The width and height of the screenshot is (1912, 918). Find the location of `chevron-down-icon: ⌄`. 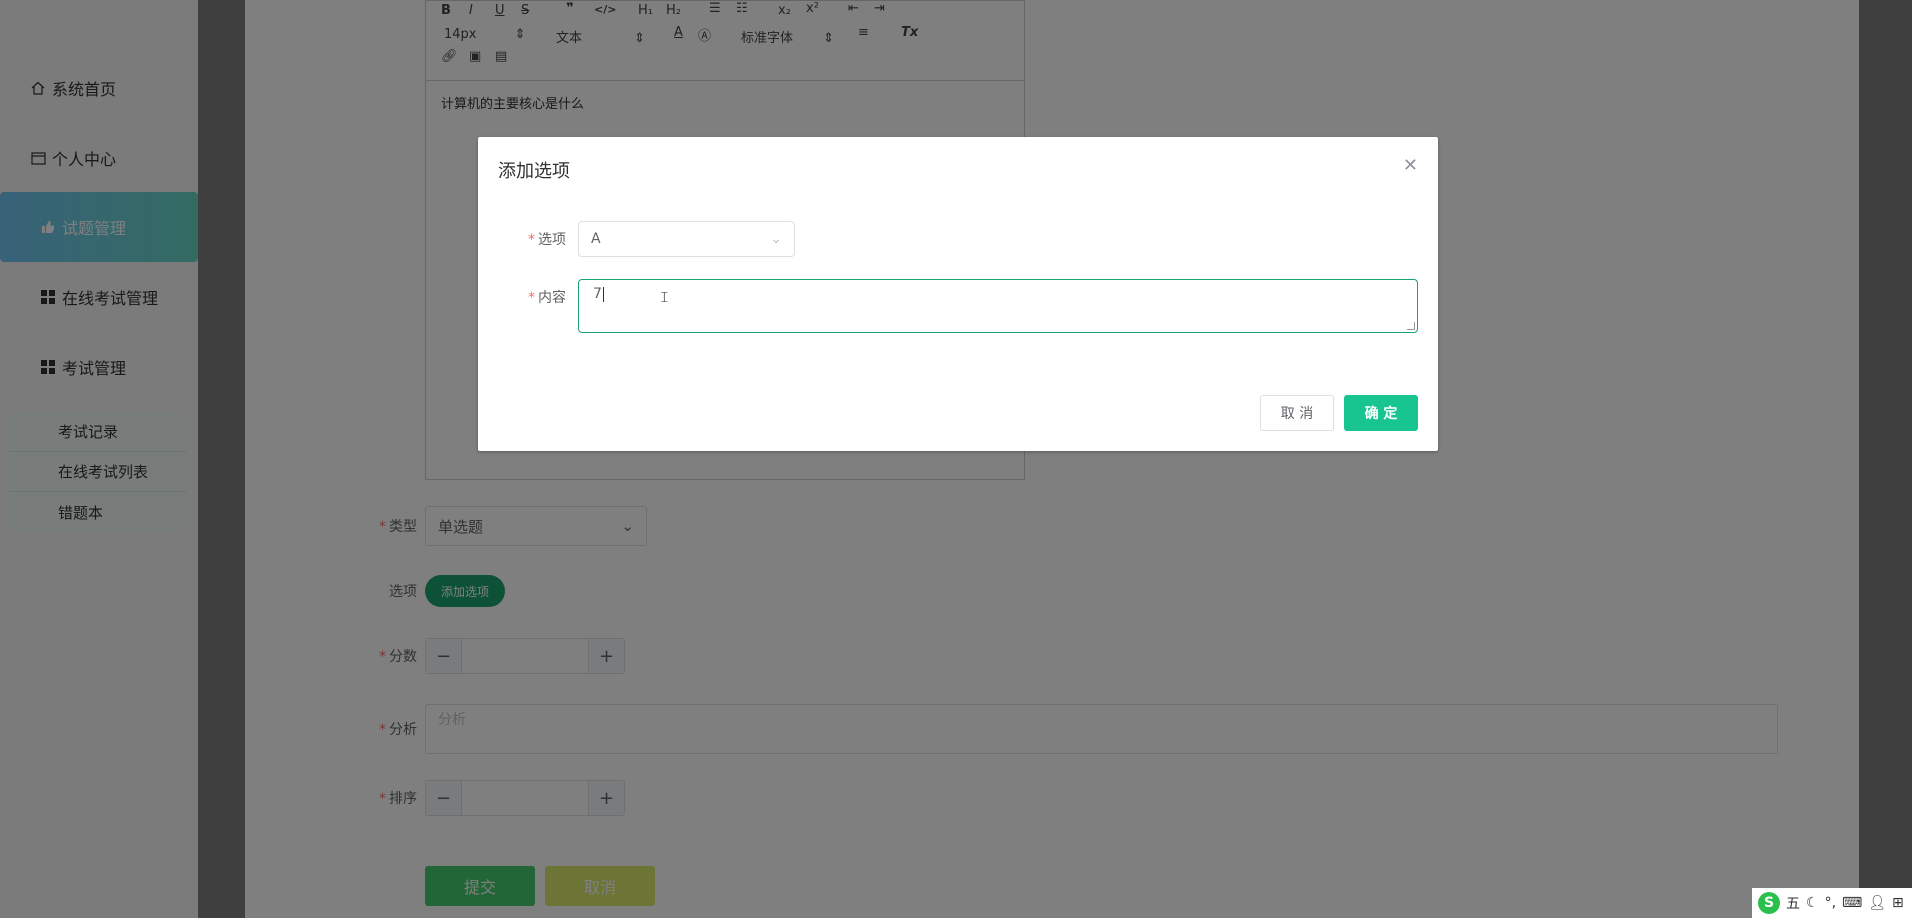

chevron-down-icon: ⌄ is located at coordinates (776, 239).